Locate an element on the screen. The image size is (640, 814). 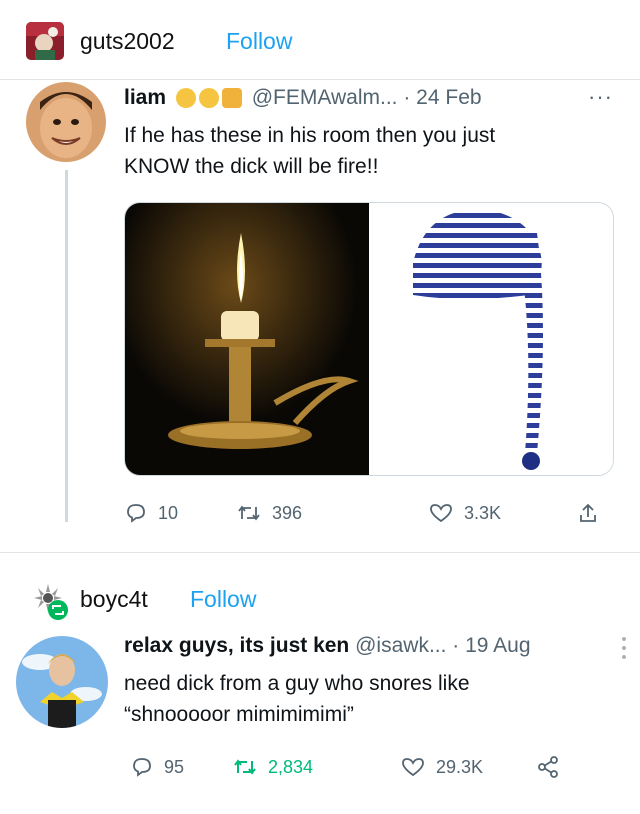
retweet-count: 2,834 is located at coordinates (291, 766).